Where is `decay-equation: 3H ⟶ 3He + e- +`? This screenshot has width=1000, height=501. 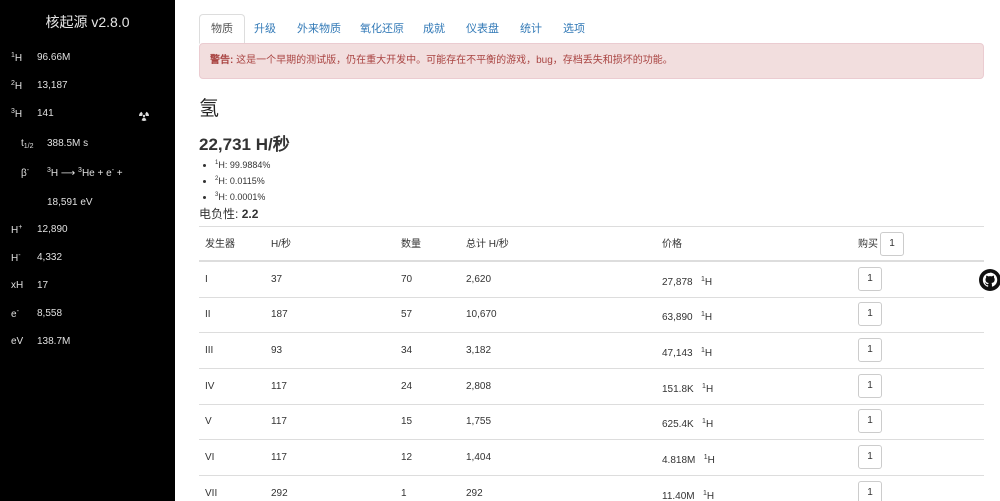
decay-equation: 3H ⟶ 3He + e- + is located at coordinates (85, 173).